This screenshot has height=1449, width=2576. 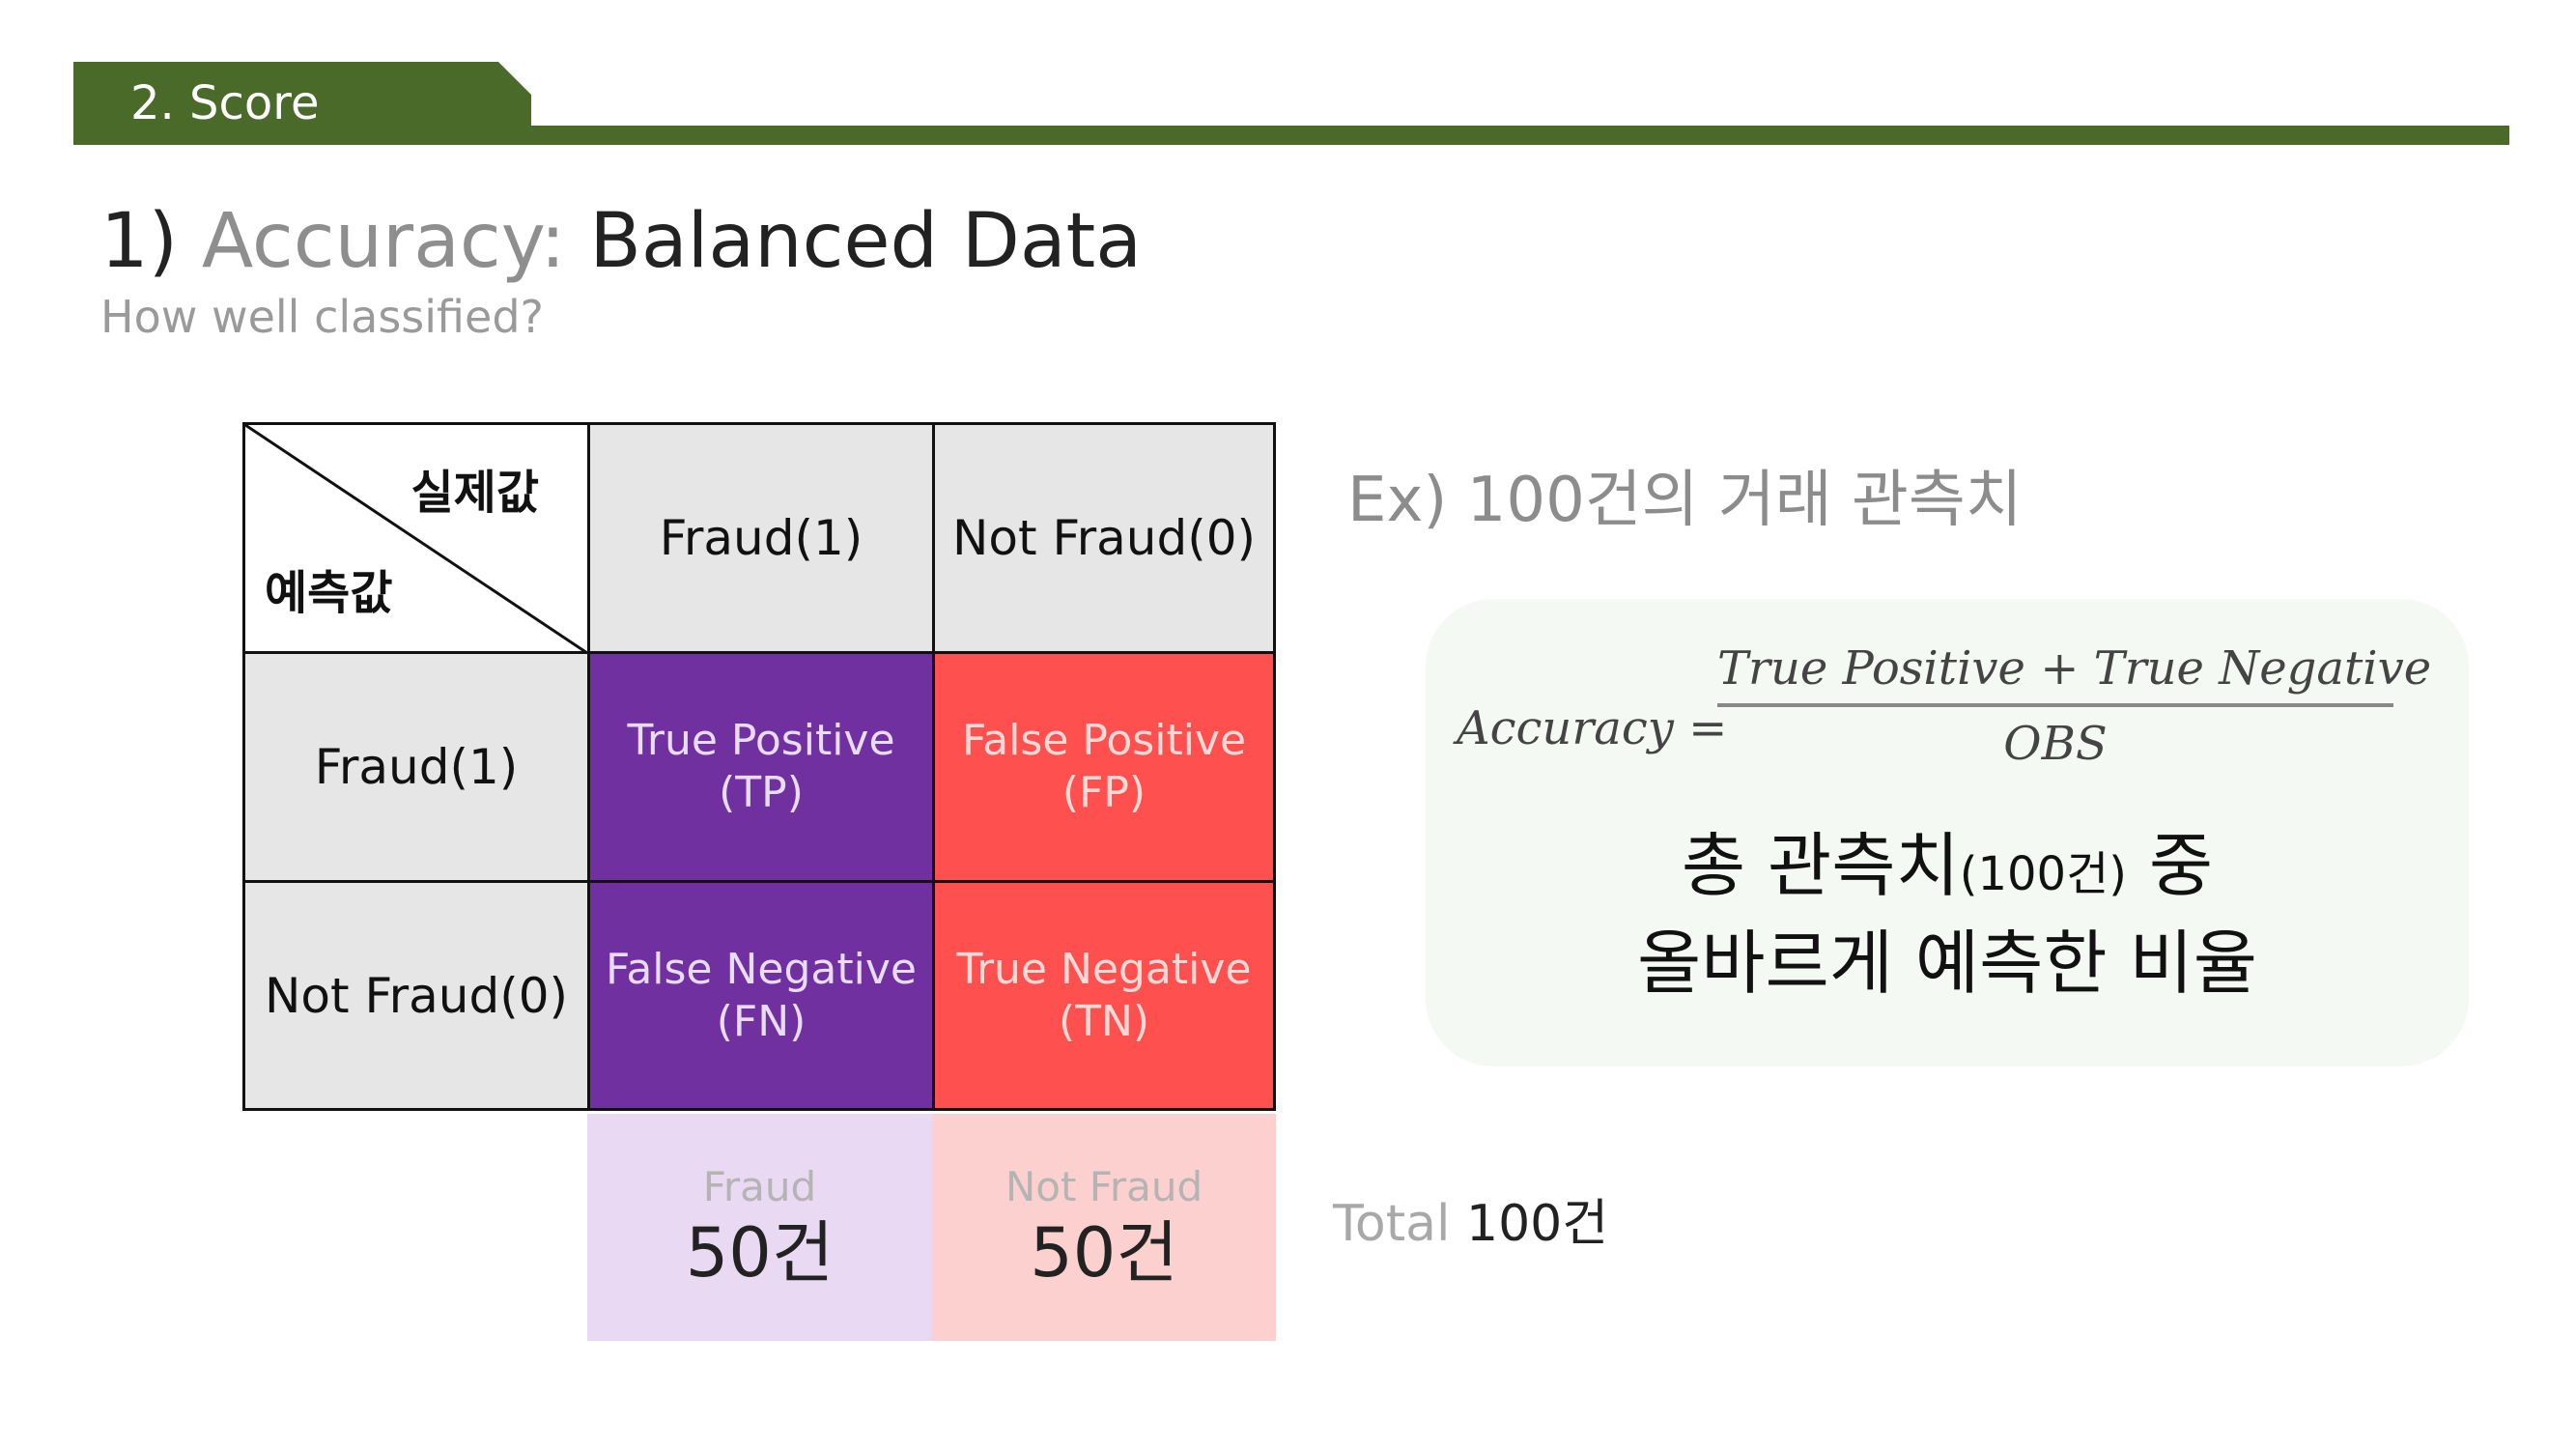 What do you see at coordinates (761, 1021) in the screenshot?
I see `cell-abbr: (FN)` at bounding box center [761, 1021].